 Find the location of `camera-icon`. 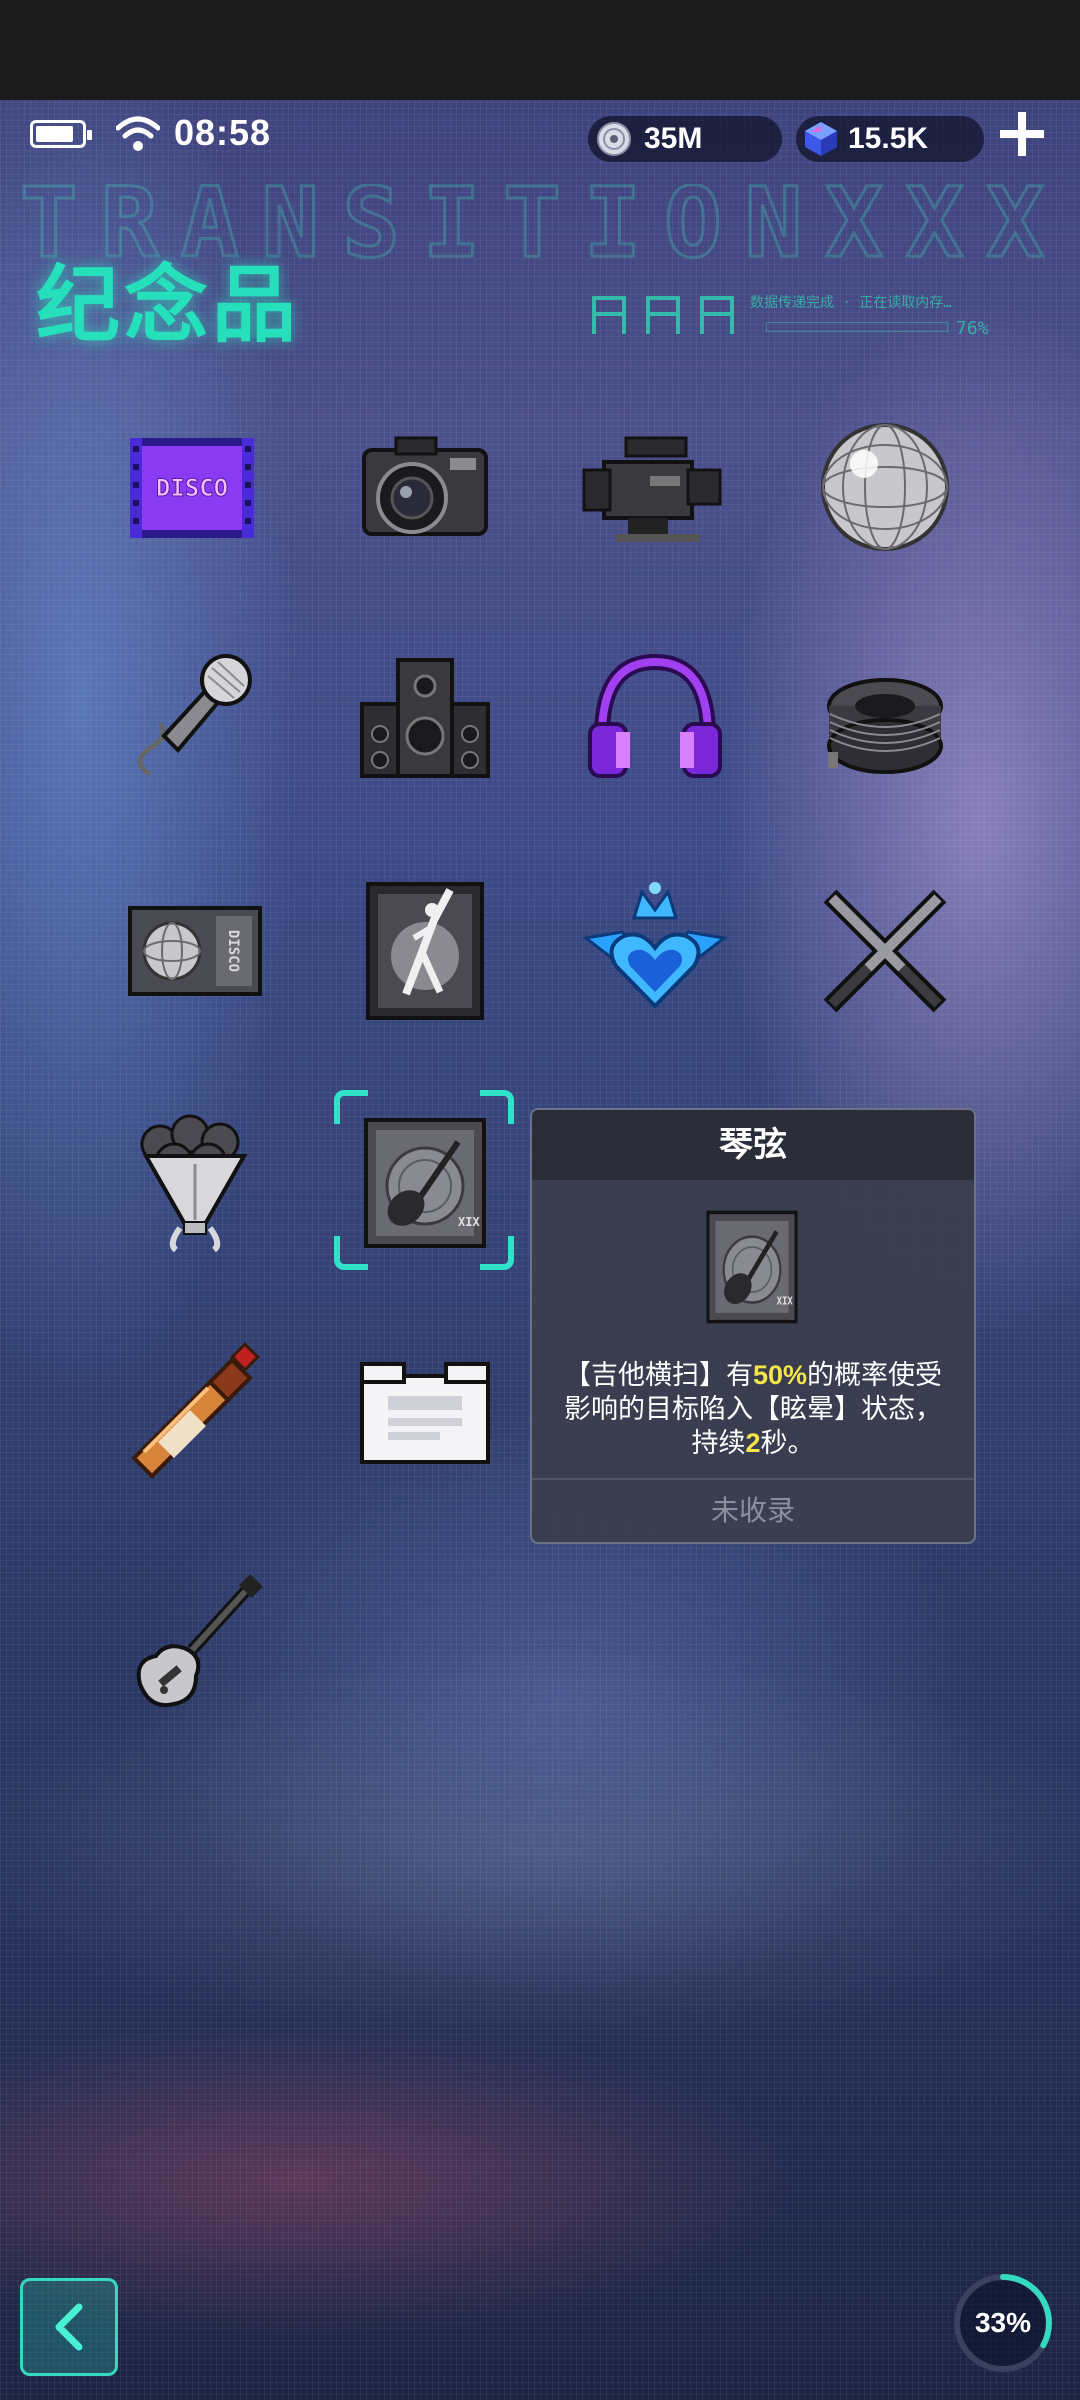

camera-icon is located at coordinates (425, 486).